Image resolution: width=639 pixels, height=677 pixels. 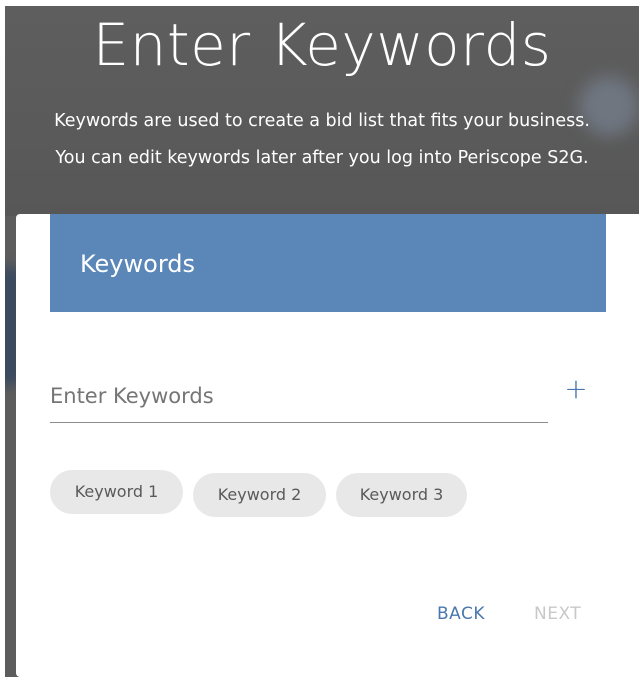 What do you see at coordinates (576, 389) in the screenshot?
I see `plus-icon: +` at bounding box center [576, 389].